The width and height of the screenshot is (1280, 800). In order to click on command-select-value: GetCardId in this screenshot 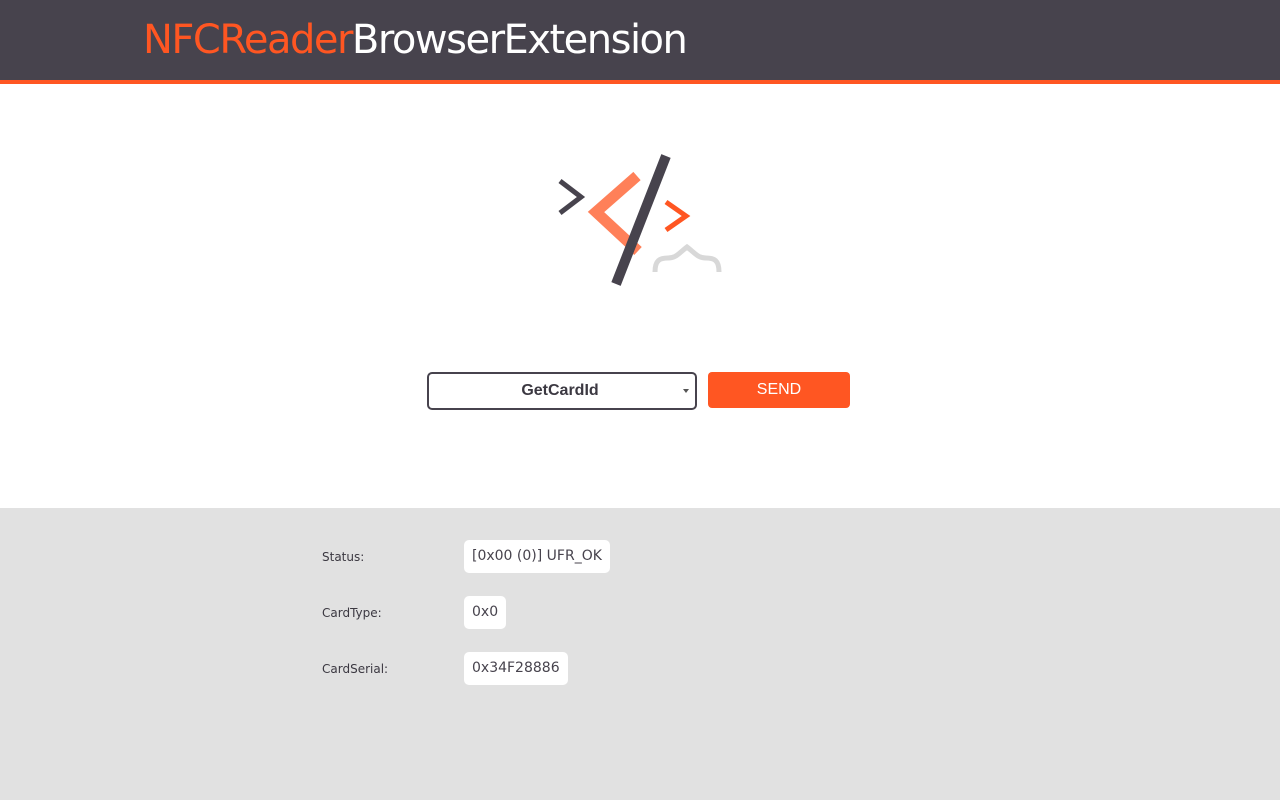, I will do `click(560, 390)`.